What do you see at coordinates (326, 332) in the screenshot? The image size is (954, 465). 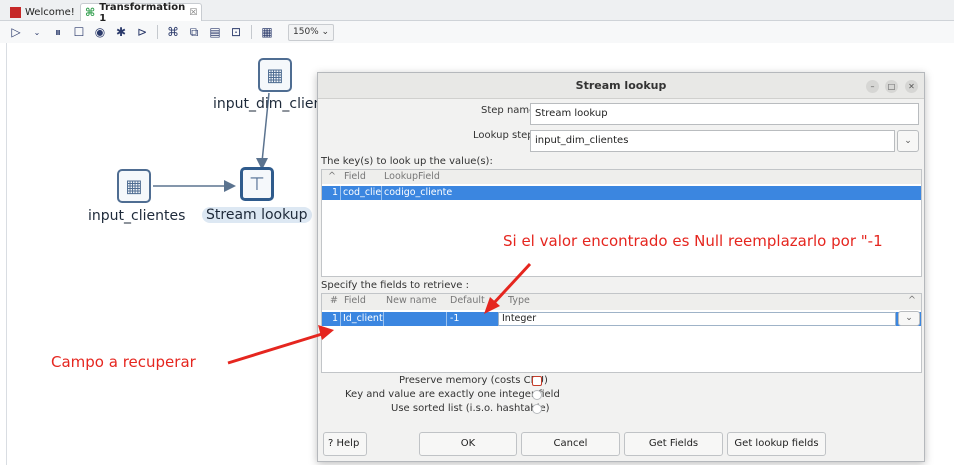 I see `arrowhead` at bounding box center [326, 332].